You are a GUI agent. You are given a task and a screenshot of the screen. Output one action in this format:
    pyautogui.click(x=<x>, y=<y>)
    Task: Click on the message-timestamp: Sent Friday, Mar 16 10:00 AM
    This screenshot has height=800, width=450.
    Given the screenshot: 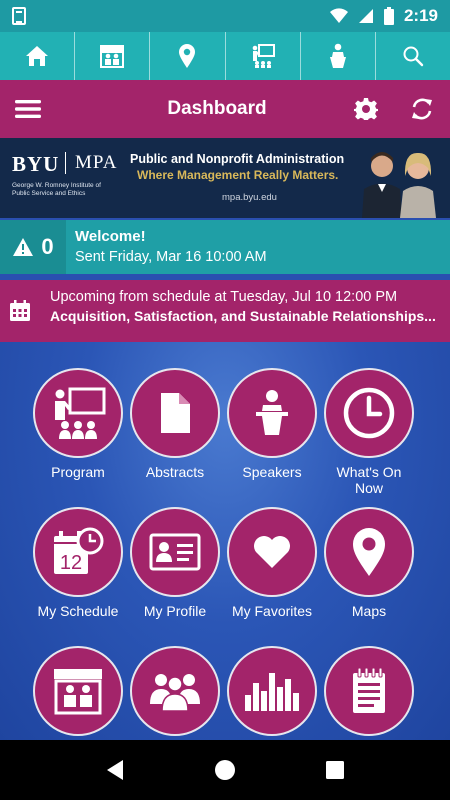 What is the action you would take?
    pyautogui.click(x=171, y=257)
    